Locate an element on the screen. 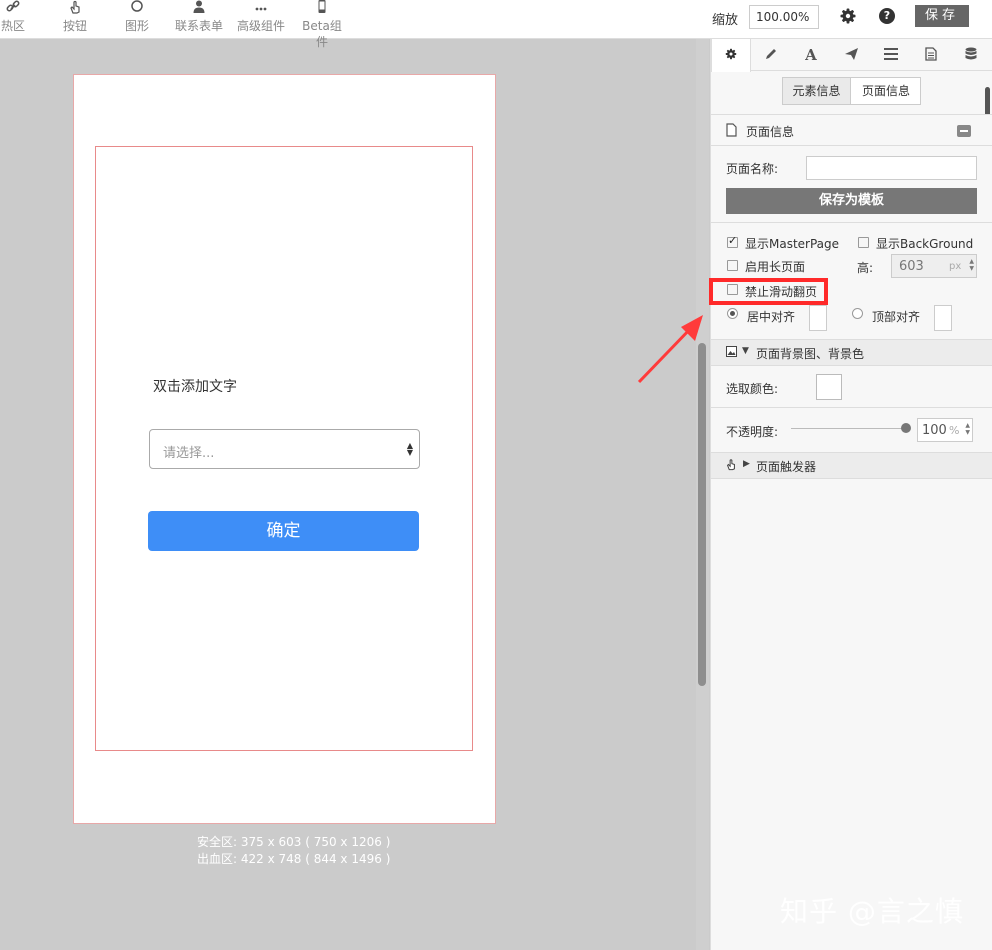 The image size is (992, 950). show-masterpage-label: 显示MasterPage is located at coordinates (792, 244).